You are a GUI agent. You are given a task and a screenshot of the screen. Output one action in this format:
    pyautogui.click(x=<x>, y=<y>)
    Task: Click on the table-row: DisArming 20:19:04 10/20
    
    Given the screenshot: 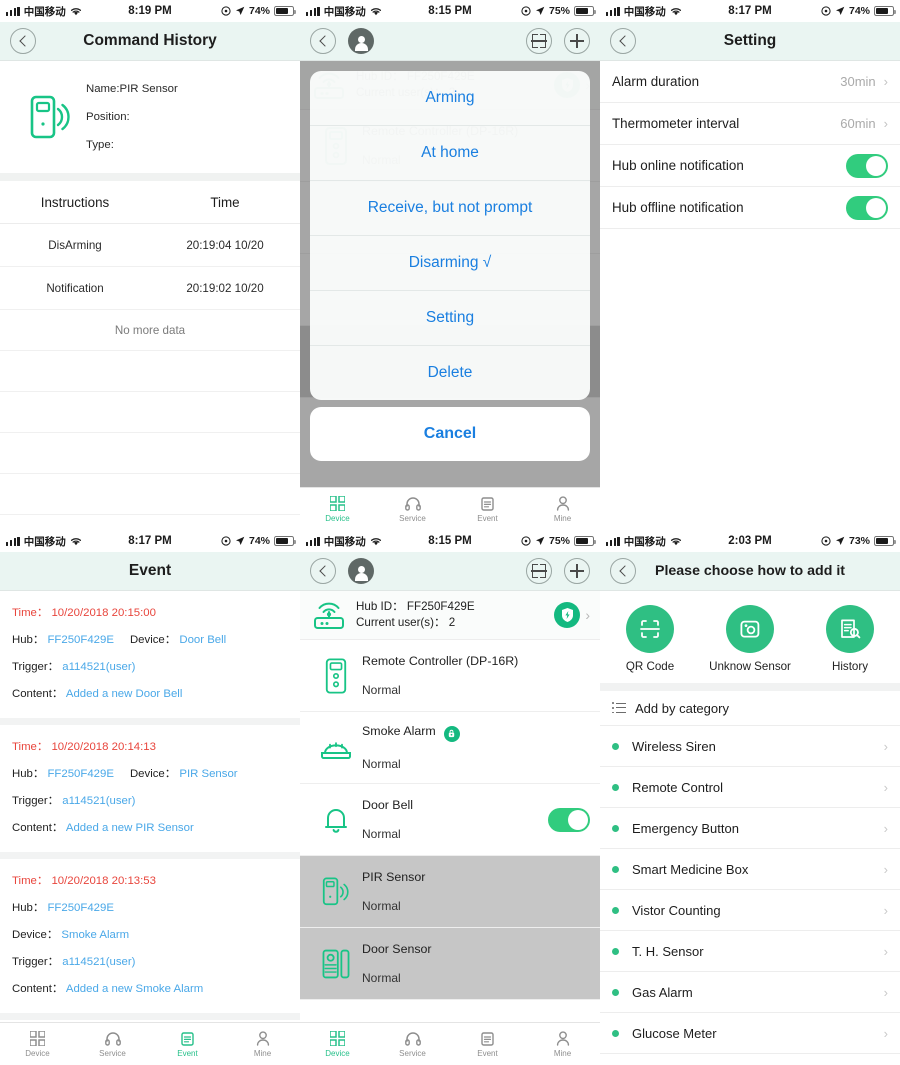 What is the action you would take?
    pyautogui.click(x=150, y=245)
    